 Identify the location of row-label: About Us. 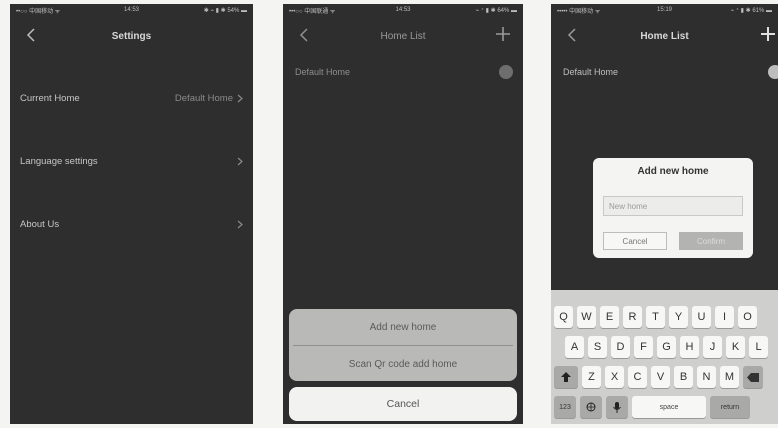
(40, 224).